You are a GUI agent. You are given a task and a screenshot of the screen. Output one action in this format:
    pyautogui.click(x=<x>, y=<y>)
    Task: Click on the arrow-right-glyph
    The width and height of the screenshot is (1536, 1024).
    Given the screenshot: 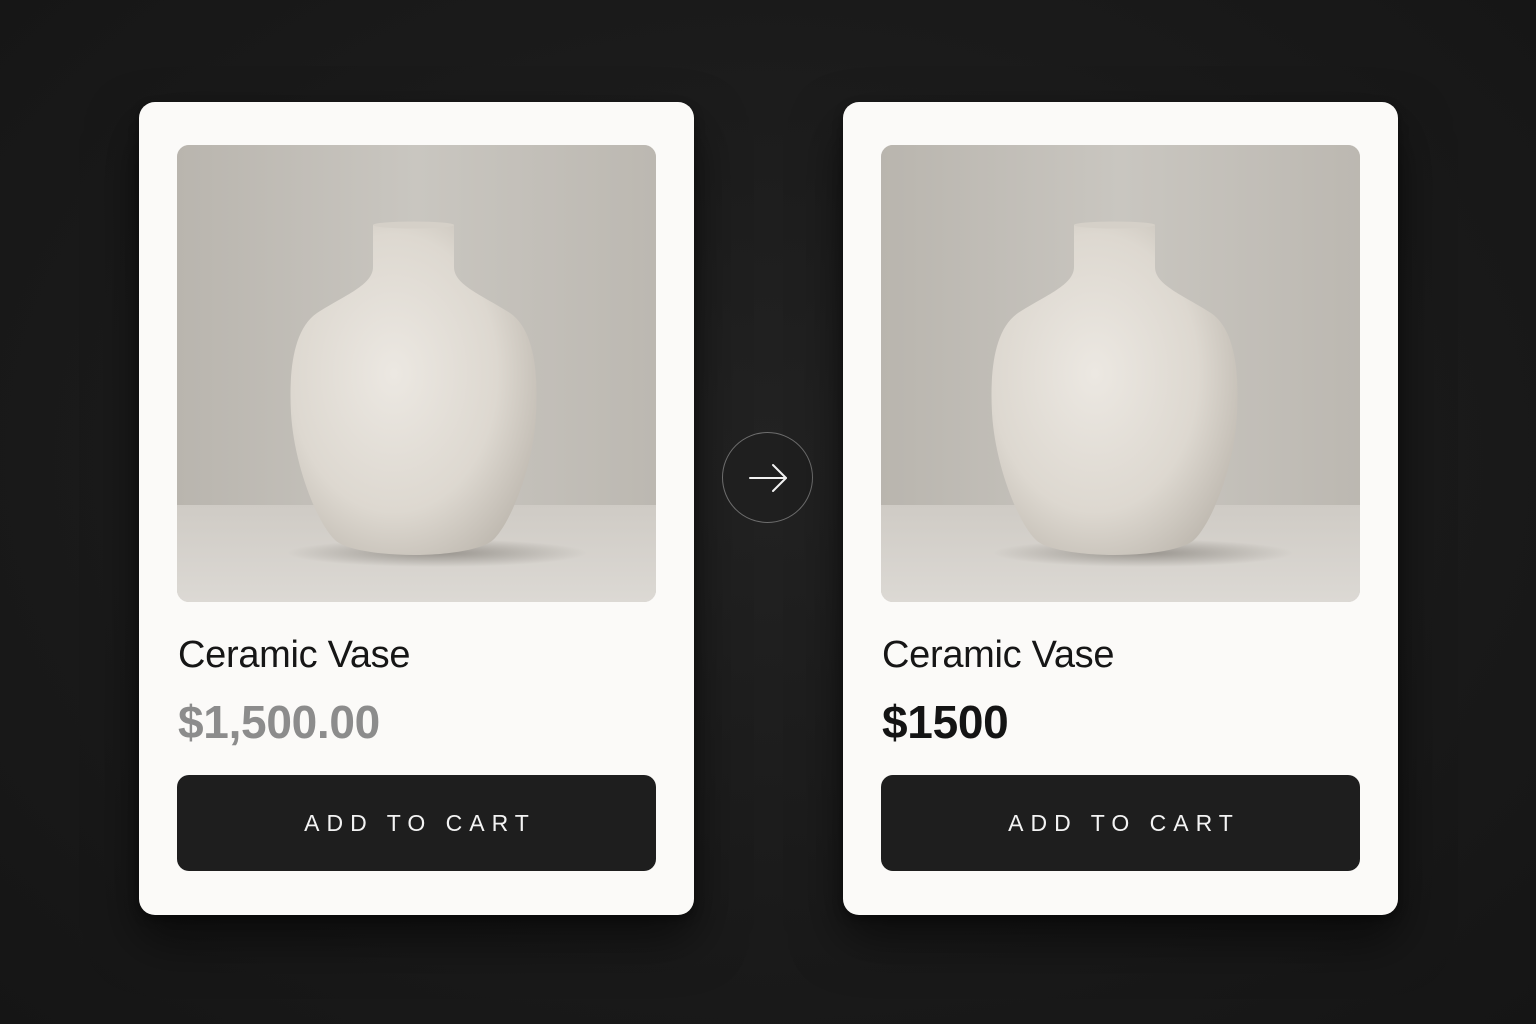 What is the action you would take?
    pyautogui.click(x=767, y=477)
    